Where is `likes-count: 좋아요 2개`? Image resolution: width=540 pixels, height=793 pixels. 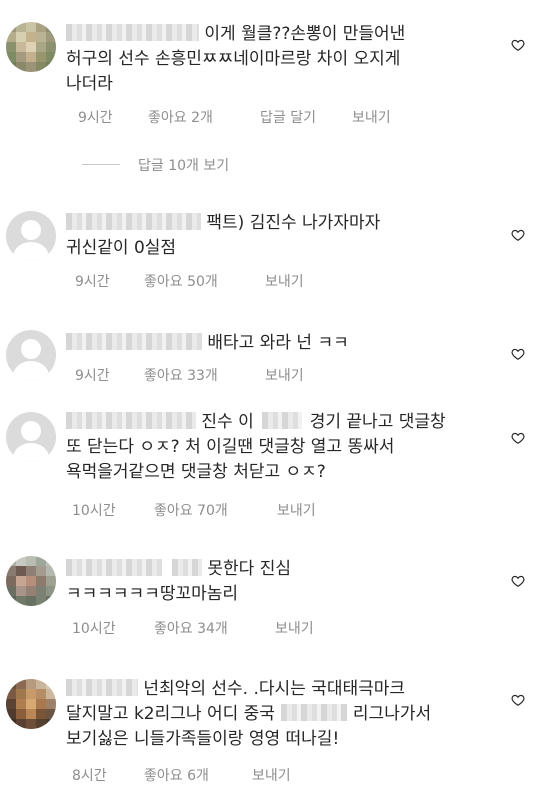
likes-count: 좋아요 2개 is located at coordinates (180, 117).